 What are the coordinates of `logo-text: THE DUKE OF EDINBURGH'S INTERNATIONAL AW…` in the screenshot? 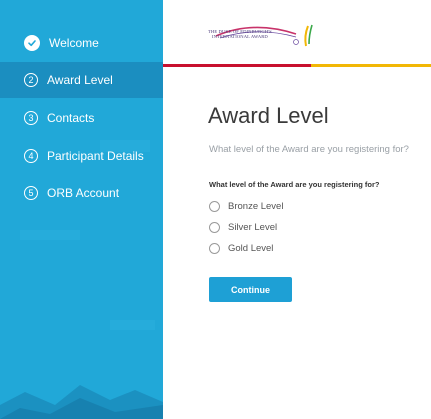 It's located at (240, 34).